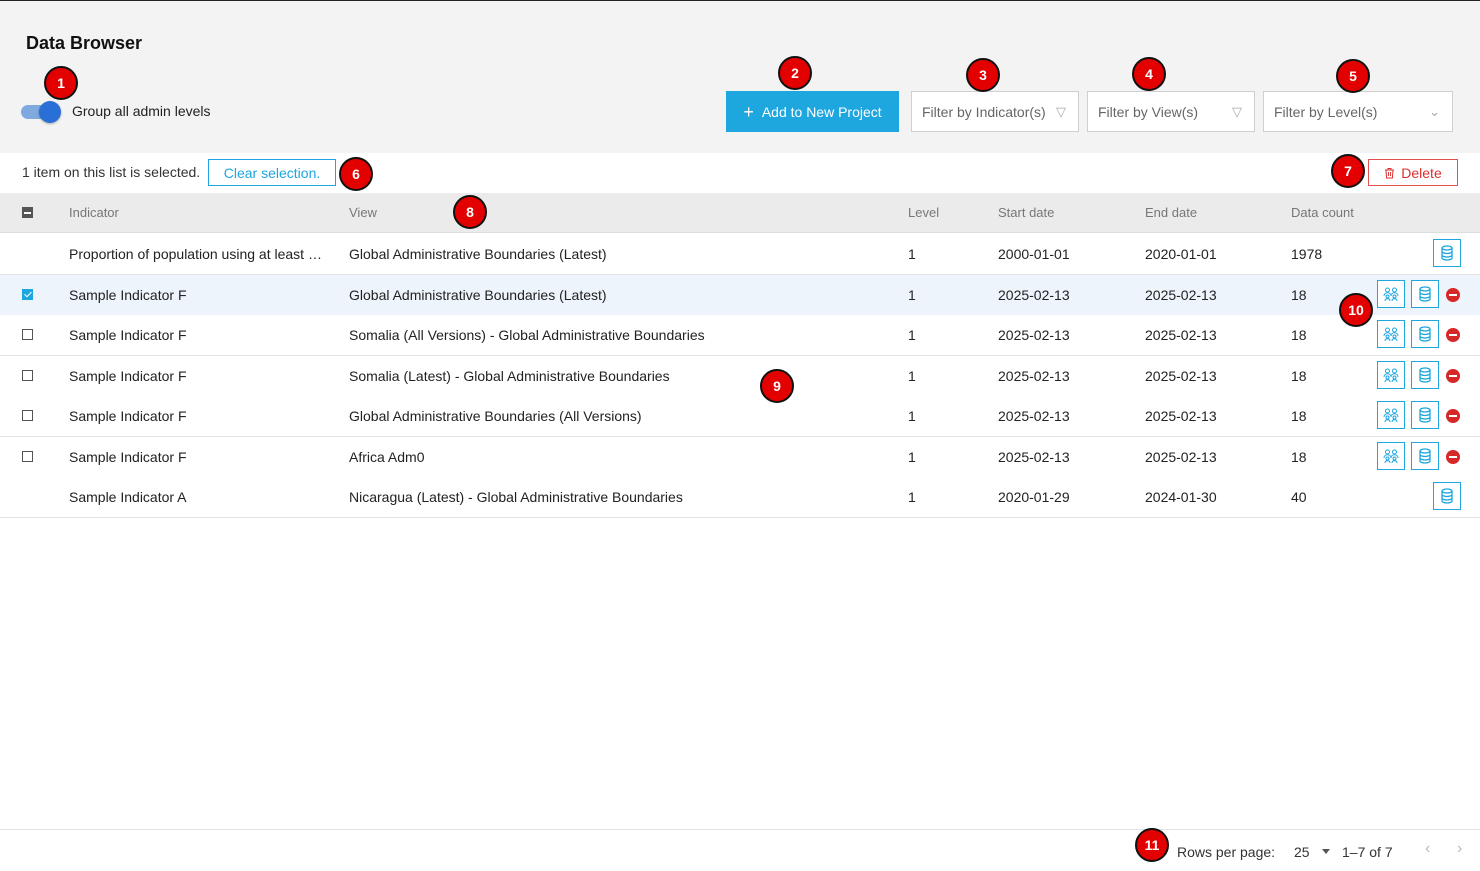 The width and height of the screenshot is (1480, 871). What do you see at coordinates (50, 112) in the screenshot?
I see `toggle-knob` at bounding box center [50, 112].